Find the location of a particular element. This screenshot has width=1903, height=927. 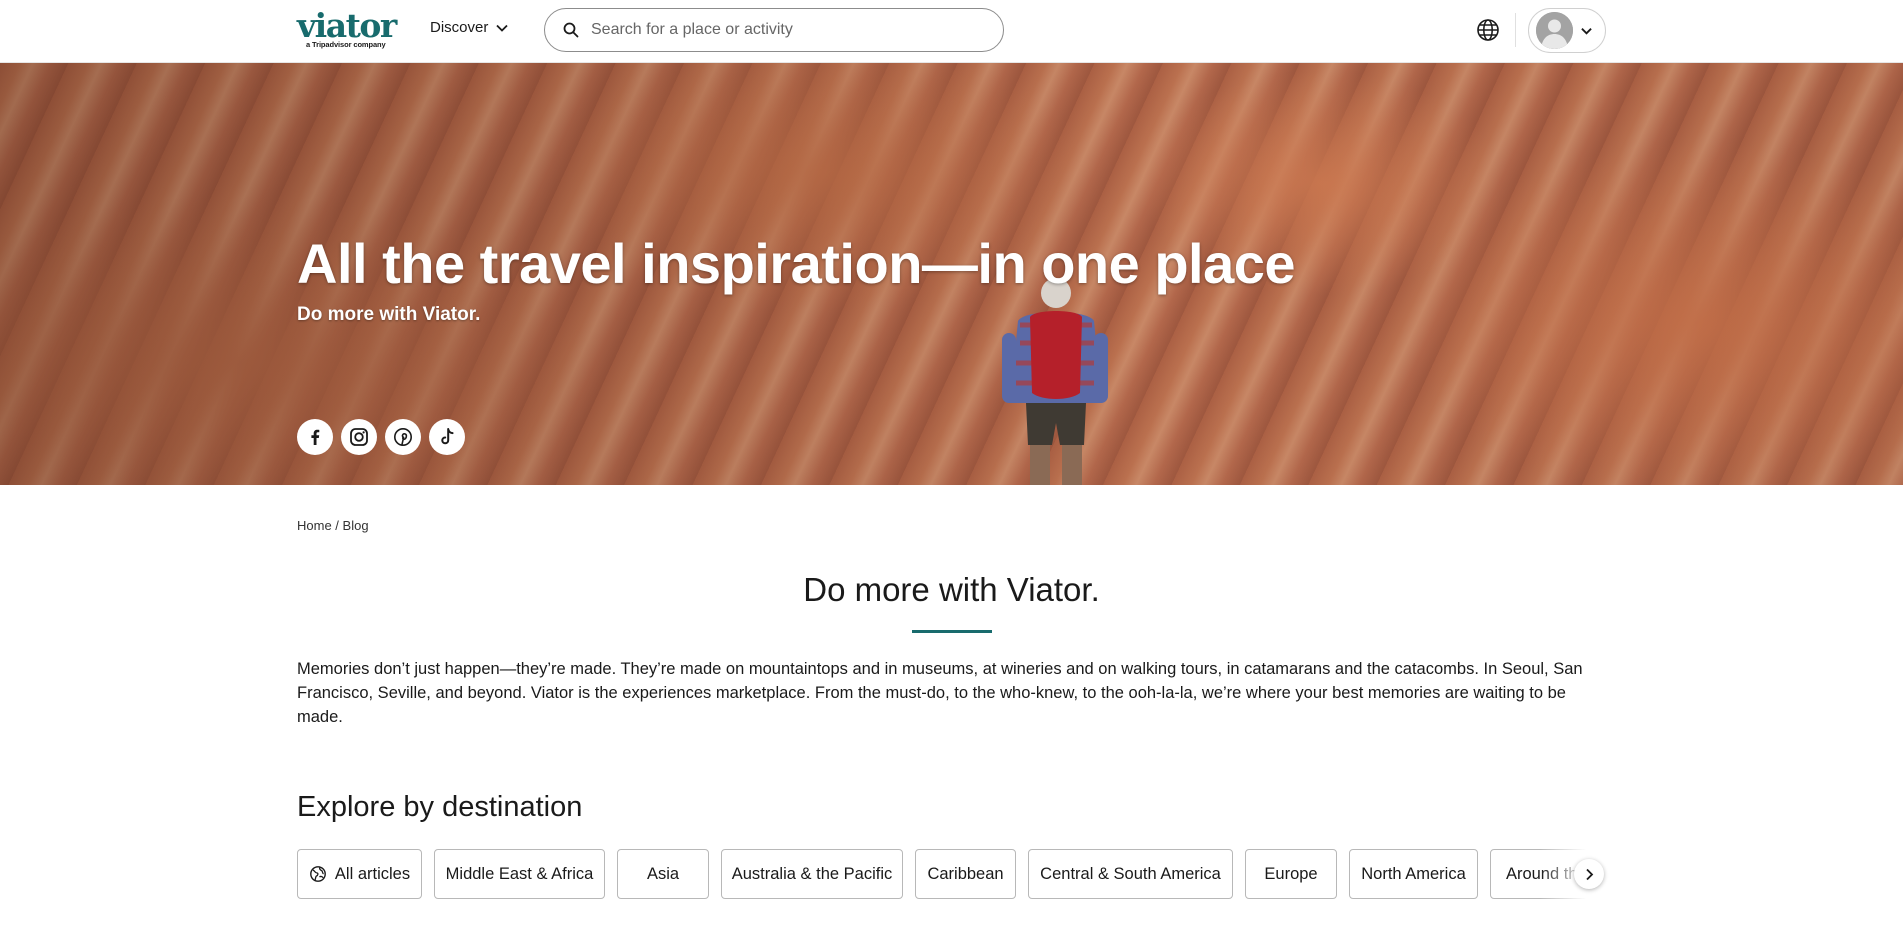

chip-europe: Europe is located at coordinates (1291, 874).